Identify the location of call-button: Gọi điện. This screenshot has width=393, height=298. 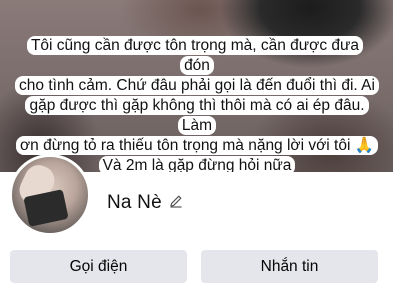
(98, 266).